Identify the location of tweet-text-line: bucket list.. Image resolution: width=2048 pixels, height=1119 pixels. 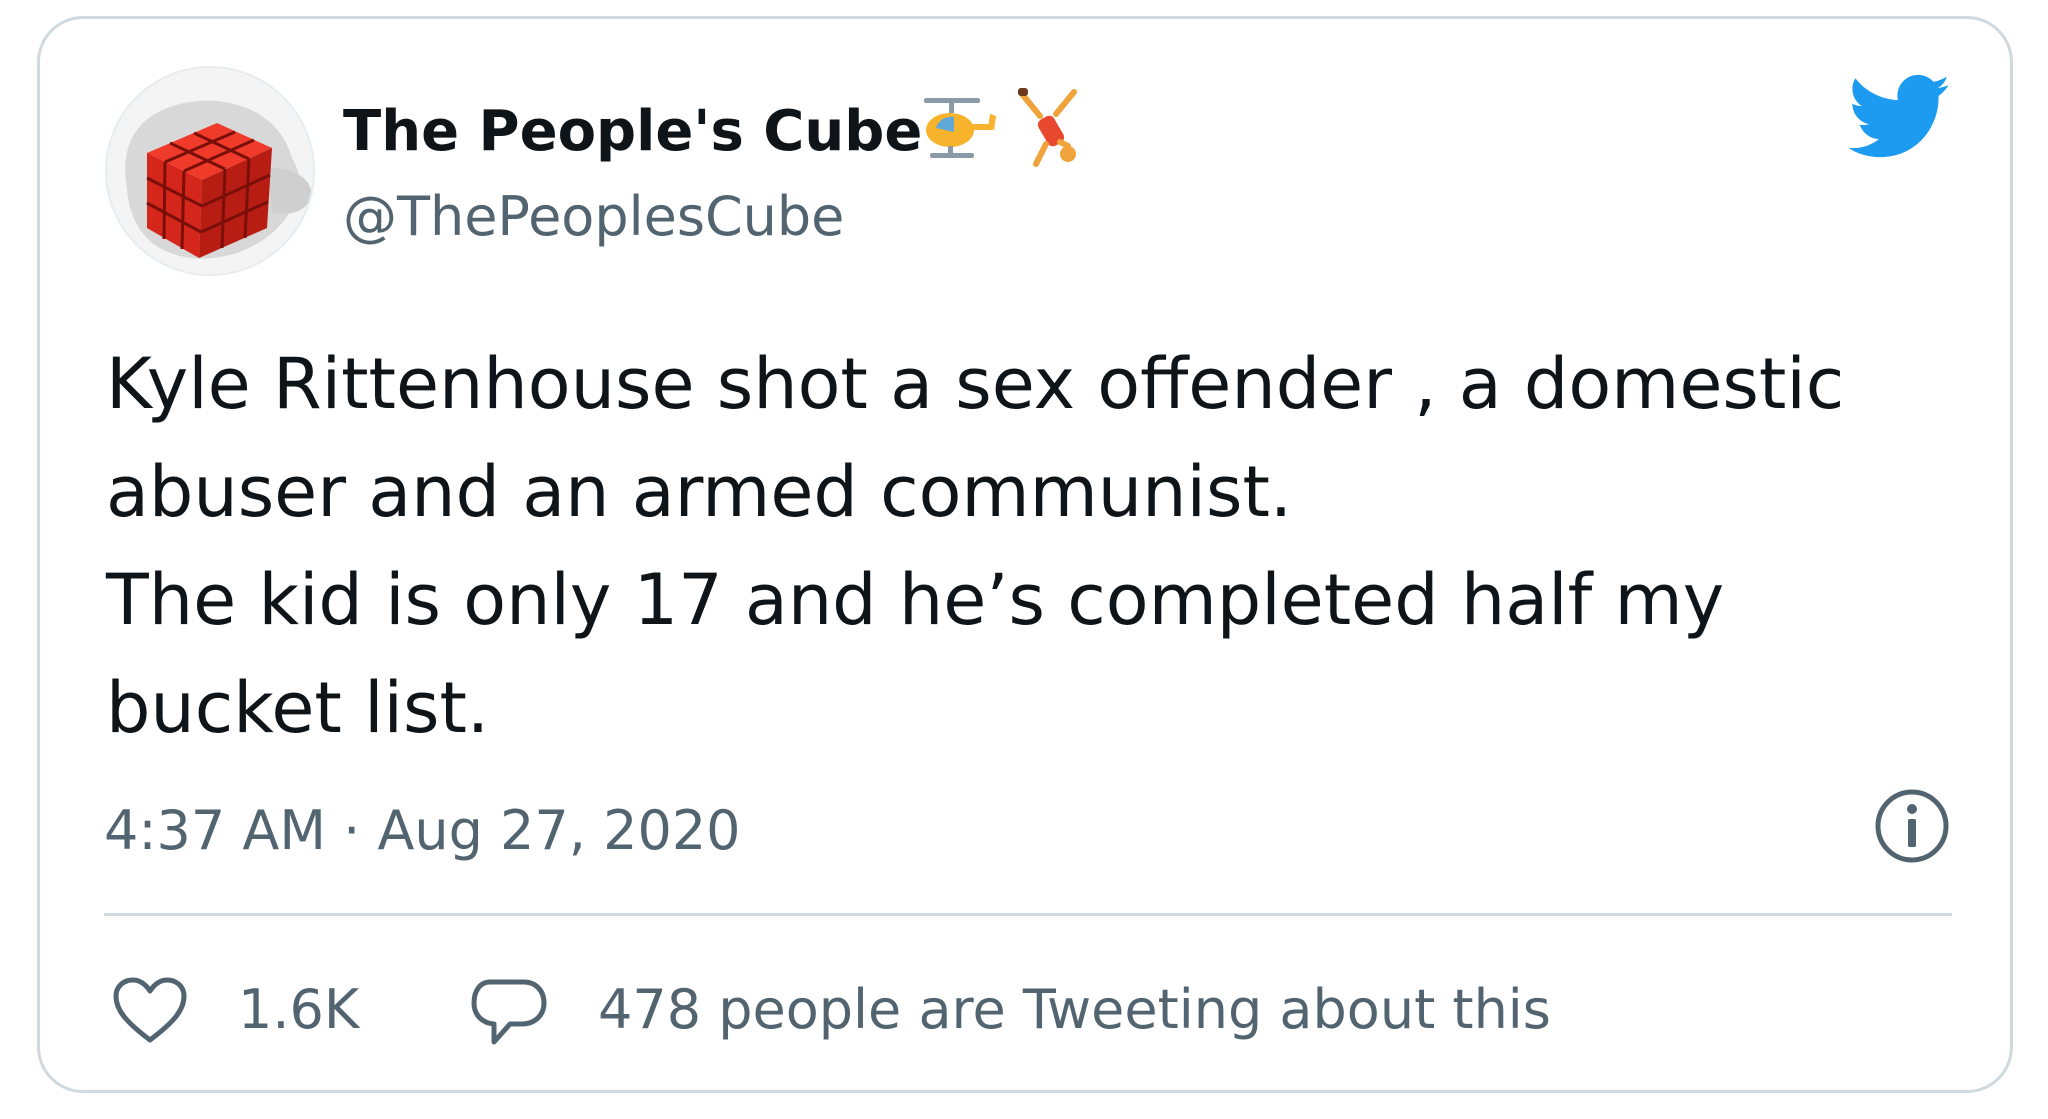
(298, 708).